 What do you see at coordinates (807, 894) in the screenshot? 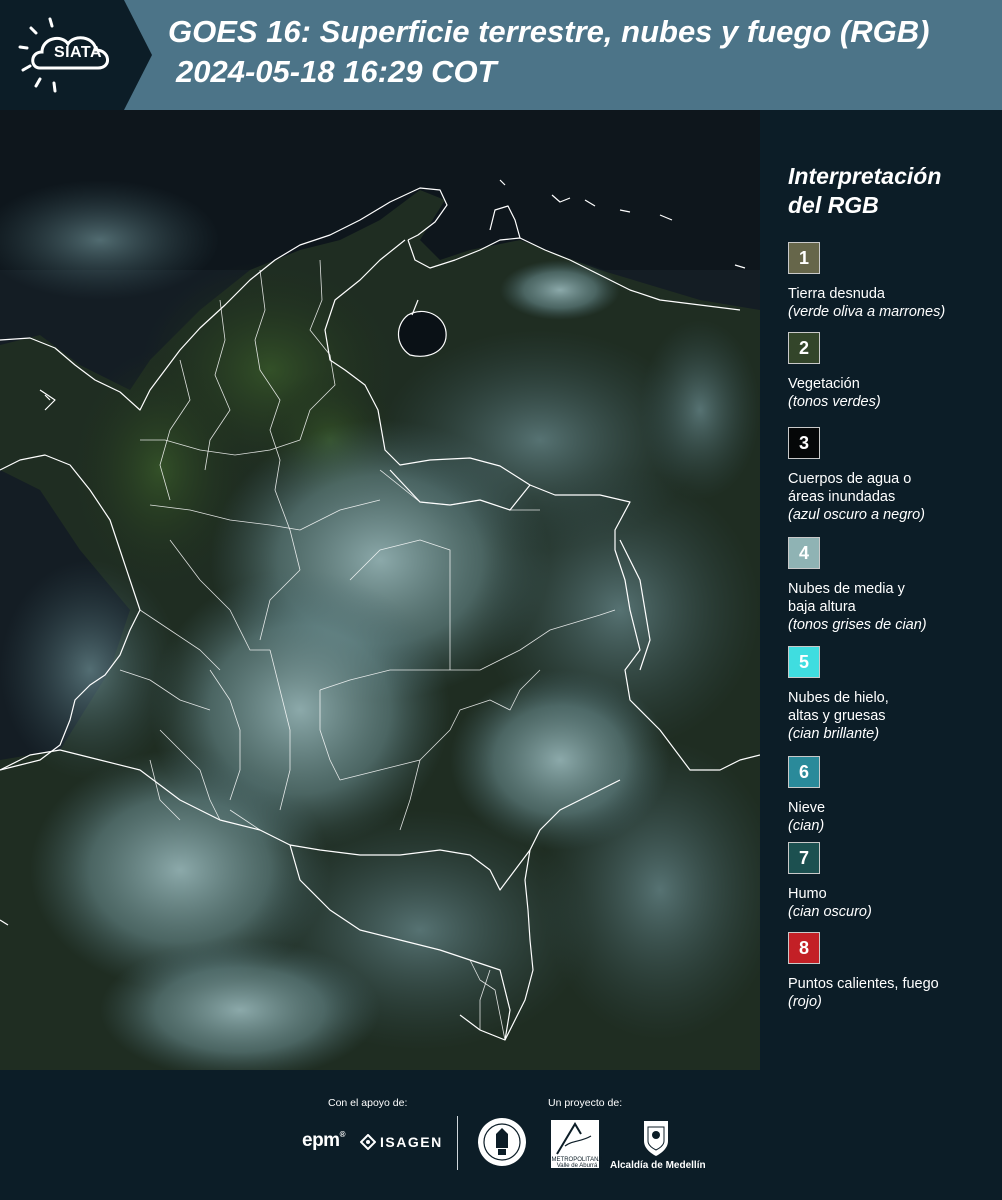
I see `legend-item-label-line: Humo` at bounding box center [807, 894].